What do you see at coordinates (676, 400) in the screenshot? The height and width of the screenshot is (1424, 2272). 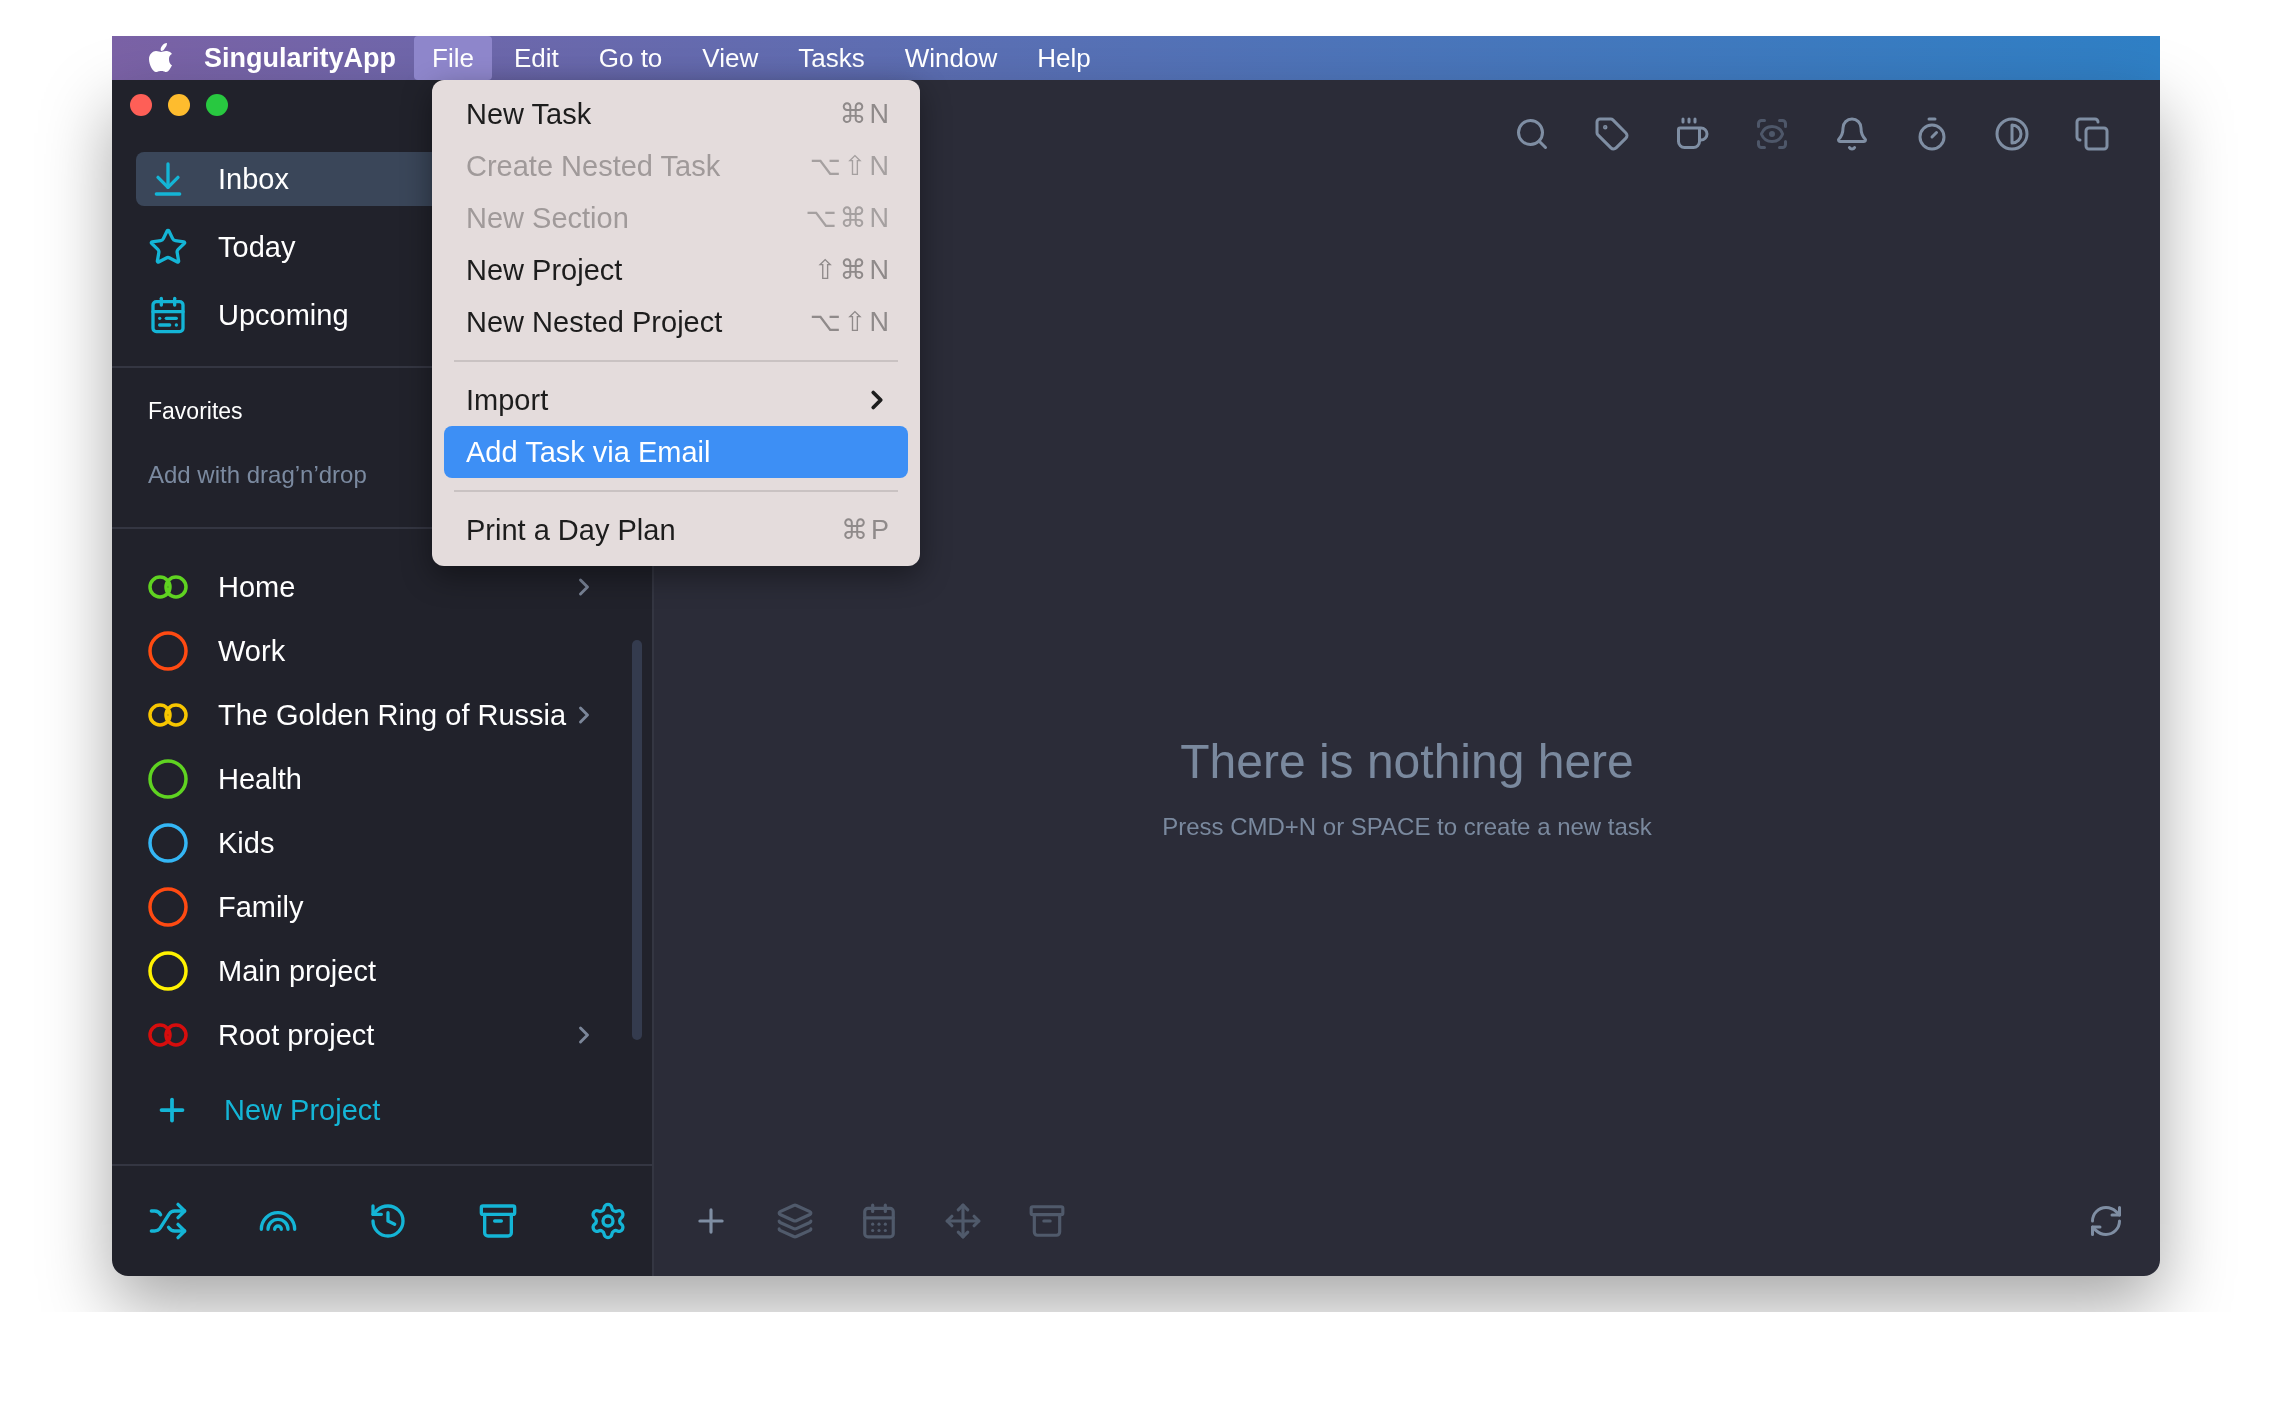 I see `menu-item: Import` at bounding box center [676, 400].